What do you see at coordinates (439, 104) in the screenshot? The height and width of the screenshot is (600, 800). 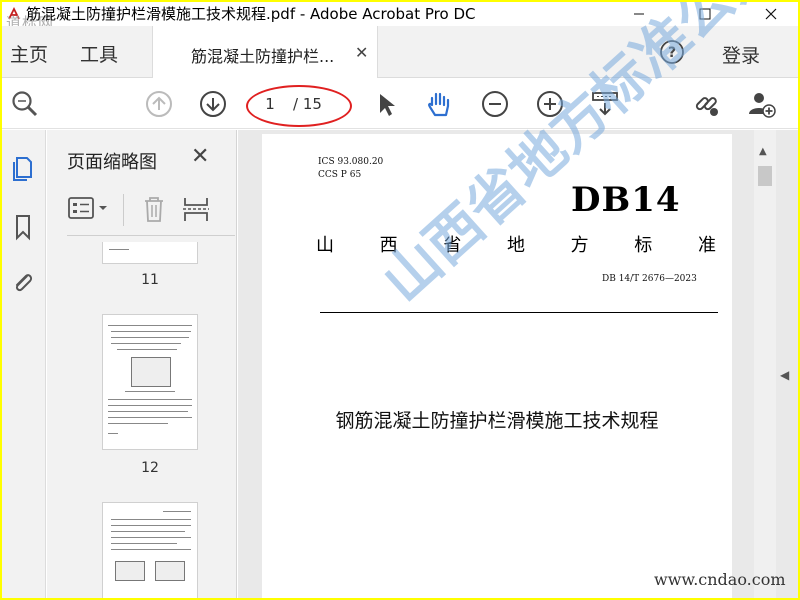 I see `hand-tool-icon` at bounding box center [439, 104].